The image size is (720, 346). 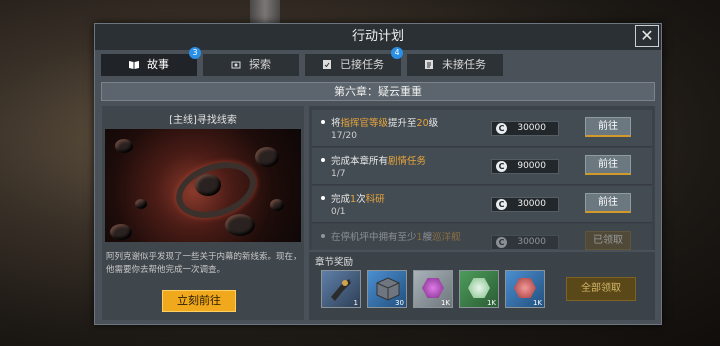 I want to click on reward-amount: 90000, so click(x=531, y=166).